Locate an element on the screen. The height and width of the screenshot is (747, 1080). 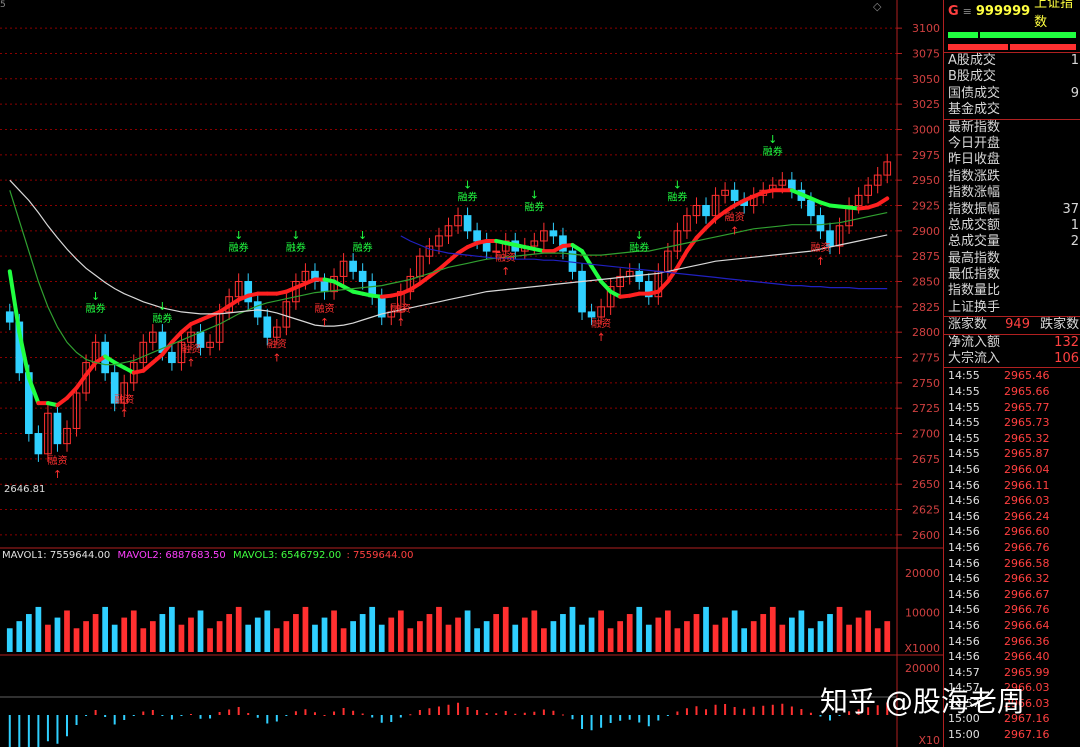
summary-row: A股成交 1 is located at coordinates (1012, 61).